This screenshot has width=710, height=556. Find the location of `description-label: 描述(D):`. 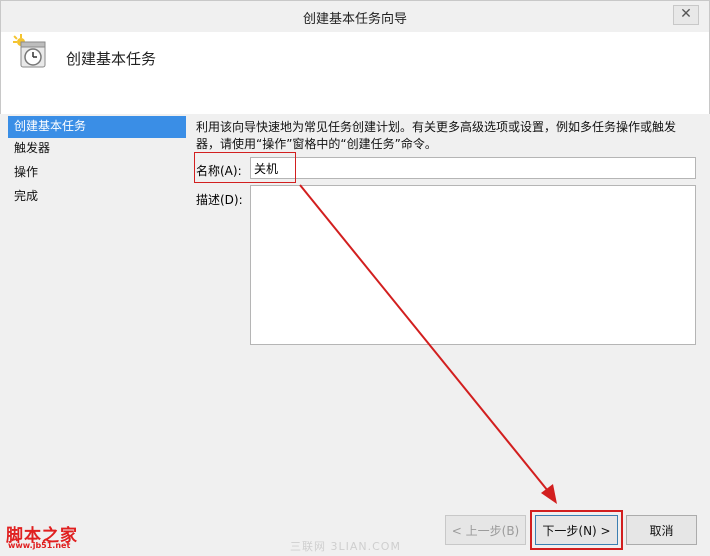

description-label: 描述(D): is located at coordinates (219, 200).